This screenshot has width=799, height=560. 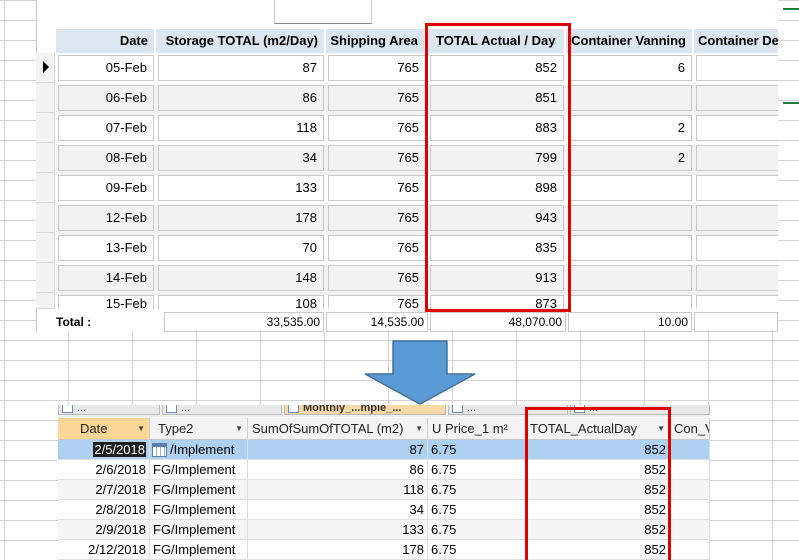 I want to click on storage-field: 34, so click(x=241, y=158).